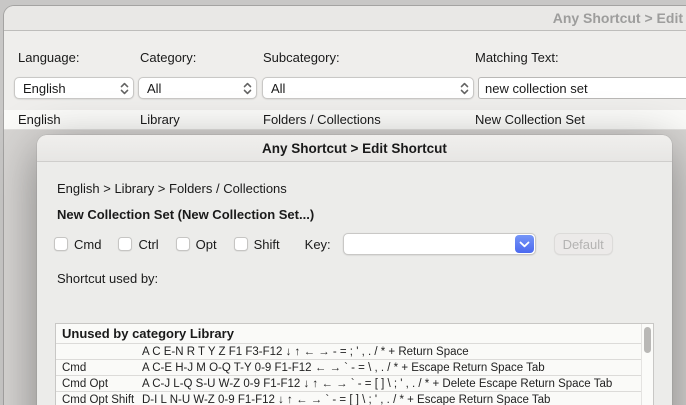 Image resolution: width=686 pixels, height=405 pixels. I want to click on opt-checkbox, so click(182, 244).